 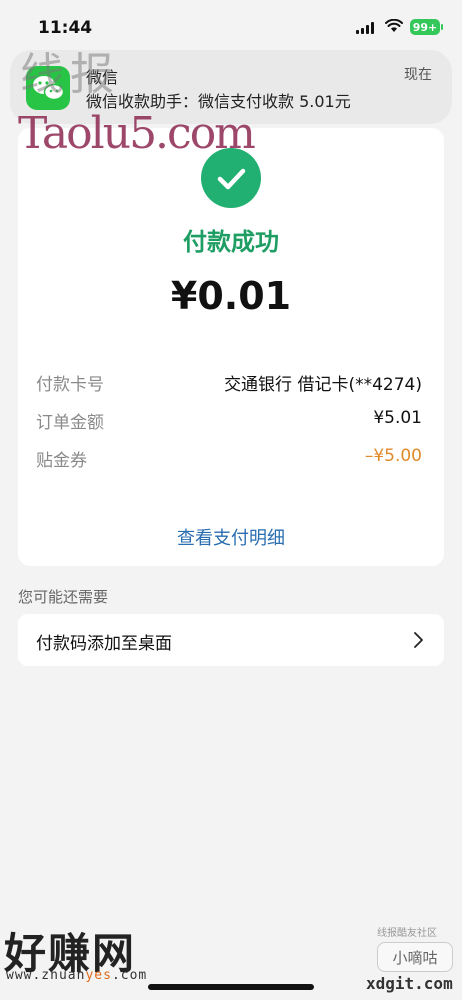 I want to click on battery-level: 99+, so click(x=425, y=27).